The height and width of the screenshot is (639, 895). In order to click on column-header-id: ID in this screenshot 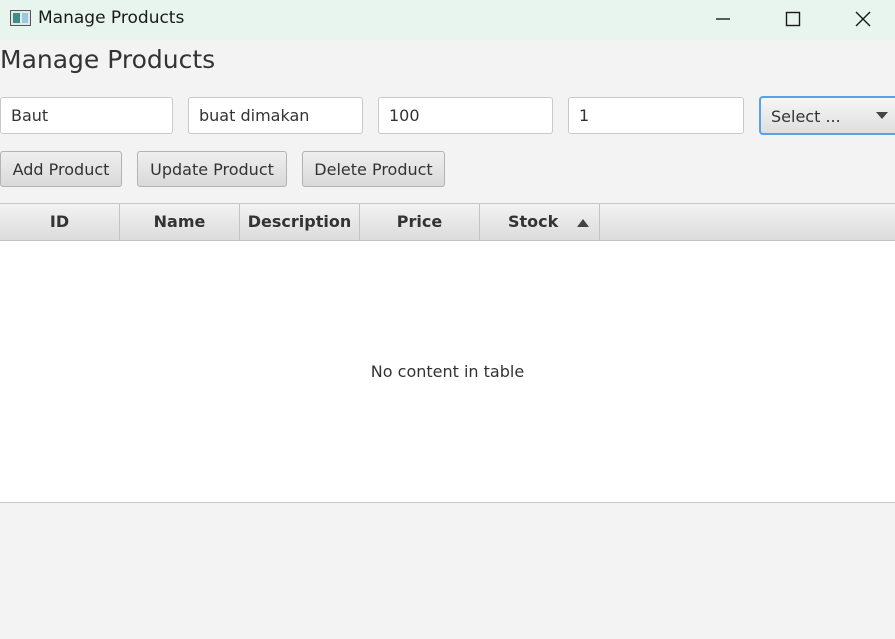, I will do `click(60, 222)`.